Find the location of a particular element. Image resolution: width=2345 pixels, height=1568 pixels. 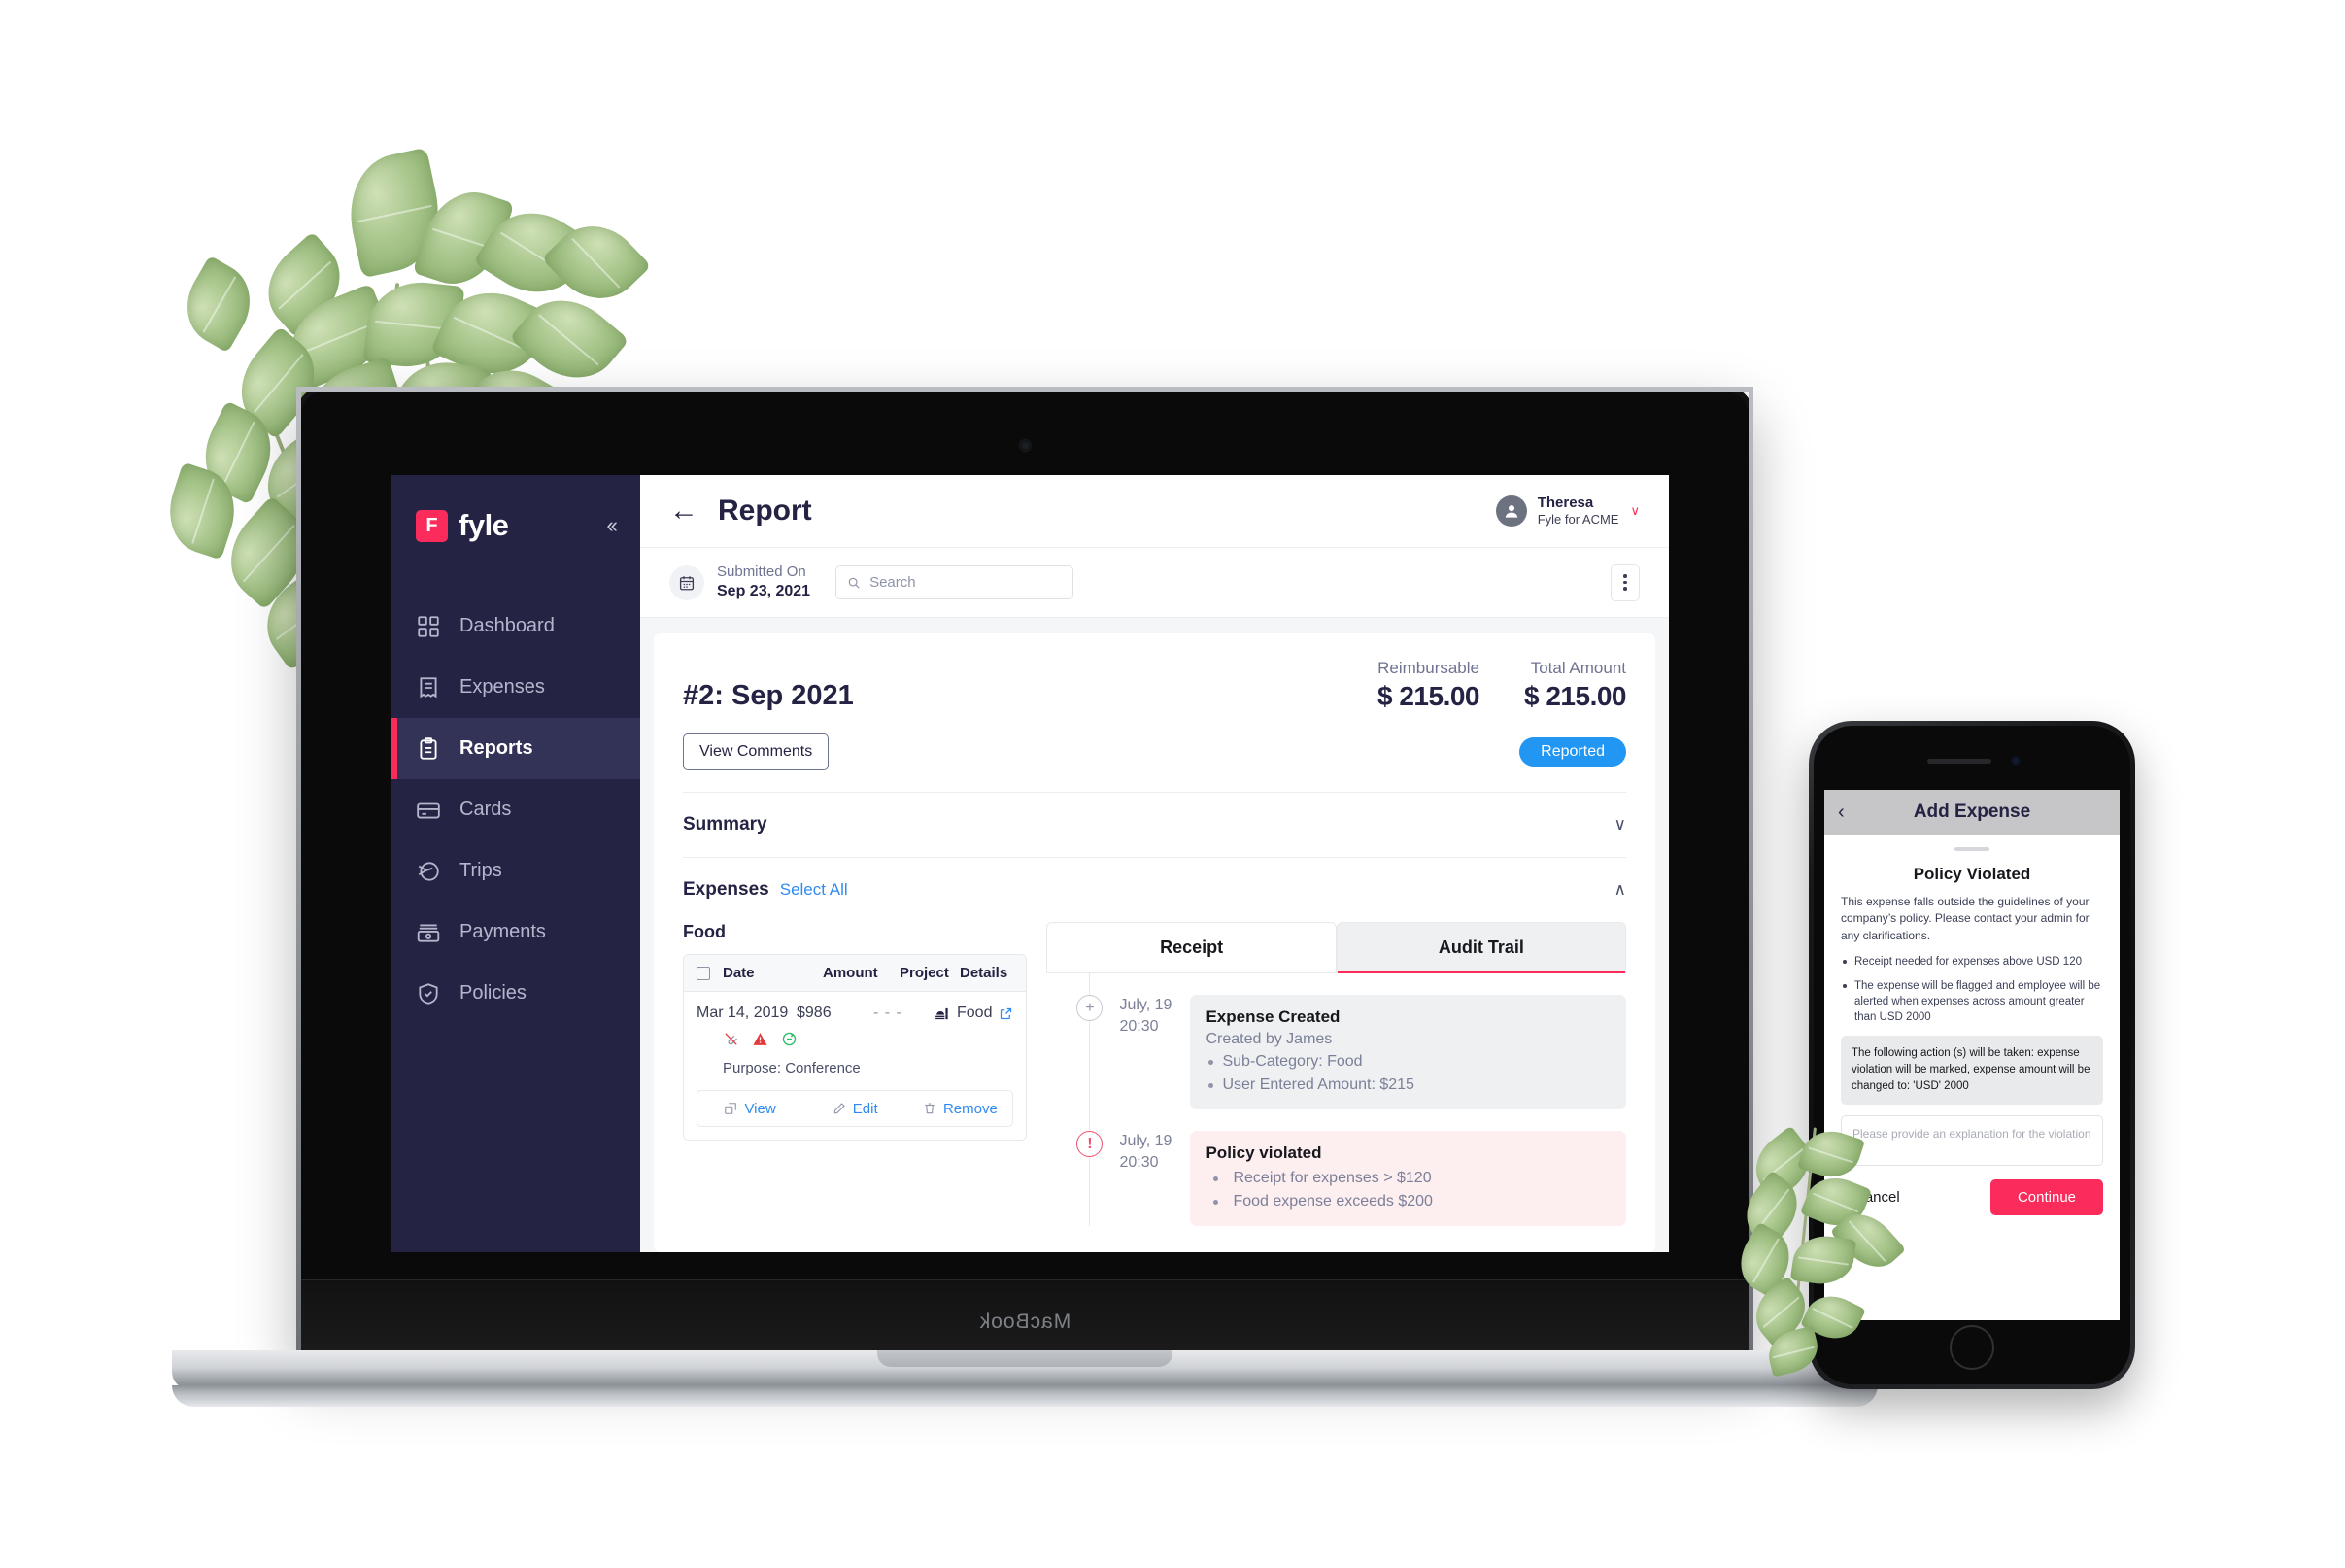

sheet-grabber is located at coordinates (1972, 849).